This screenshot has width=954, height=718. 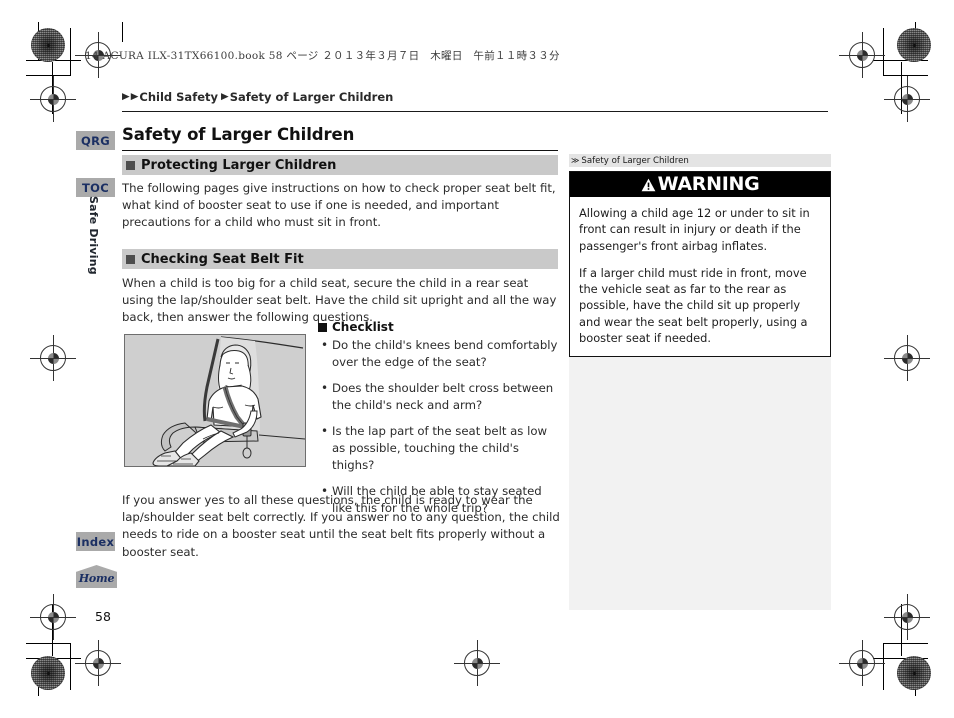 What do you see at coordinates (340, 165) in the screenshot?
I see `section-heading-protecting-larger-children: Protecting Larger Children` at bounding box center [340, 165].